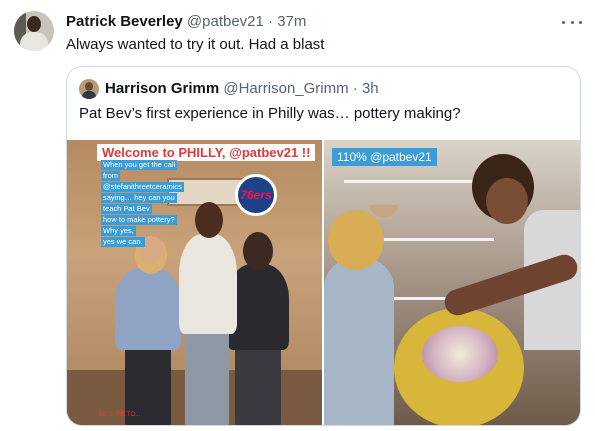  Describe the element at coordinates (370, 88) in the screenshot. I see `quoted-tweet-time: 3h` at that location.